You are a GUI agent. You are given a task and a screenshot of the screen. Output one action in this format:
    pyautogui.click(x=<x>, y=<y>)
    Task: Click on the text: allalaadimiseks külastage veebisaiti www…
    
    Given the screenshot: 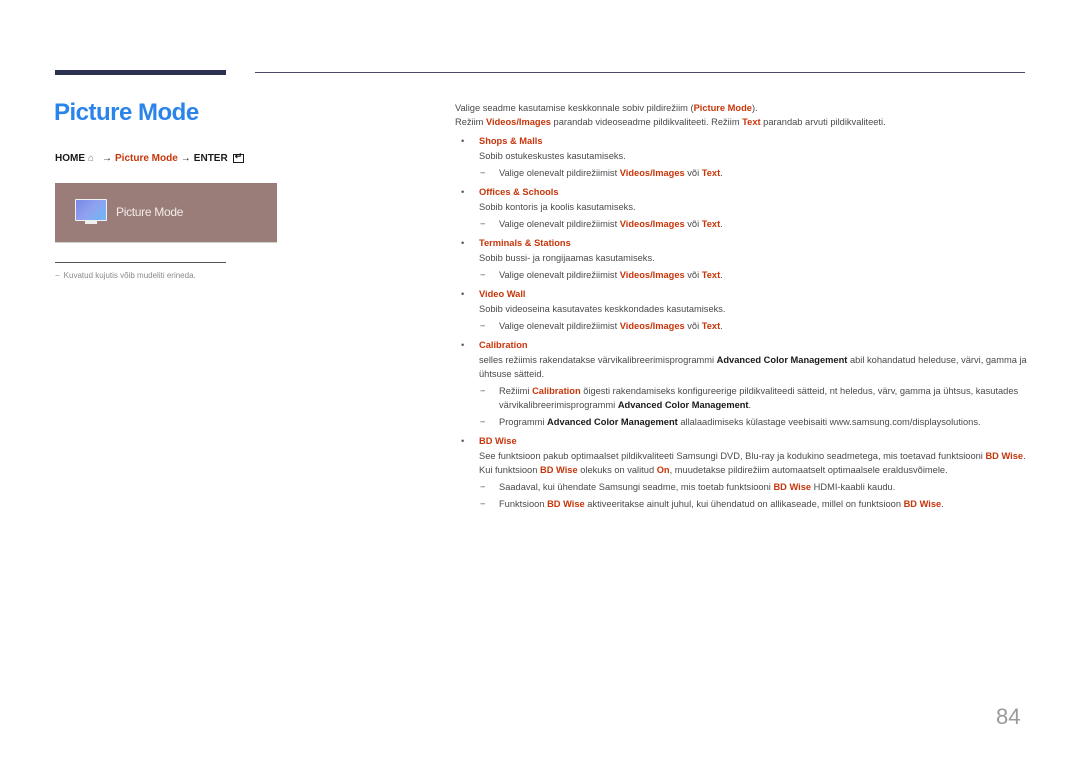 What is the action you would take?
    pyautogui.click(x=829, y=422)
    